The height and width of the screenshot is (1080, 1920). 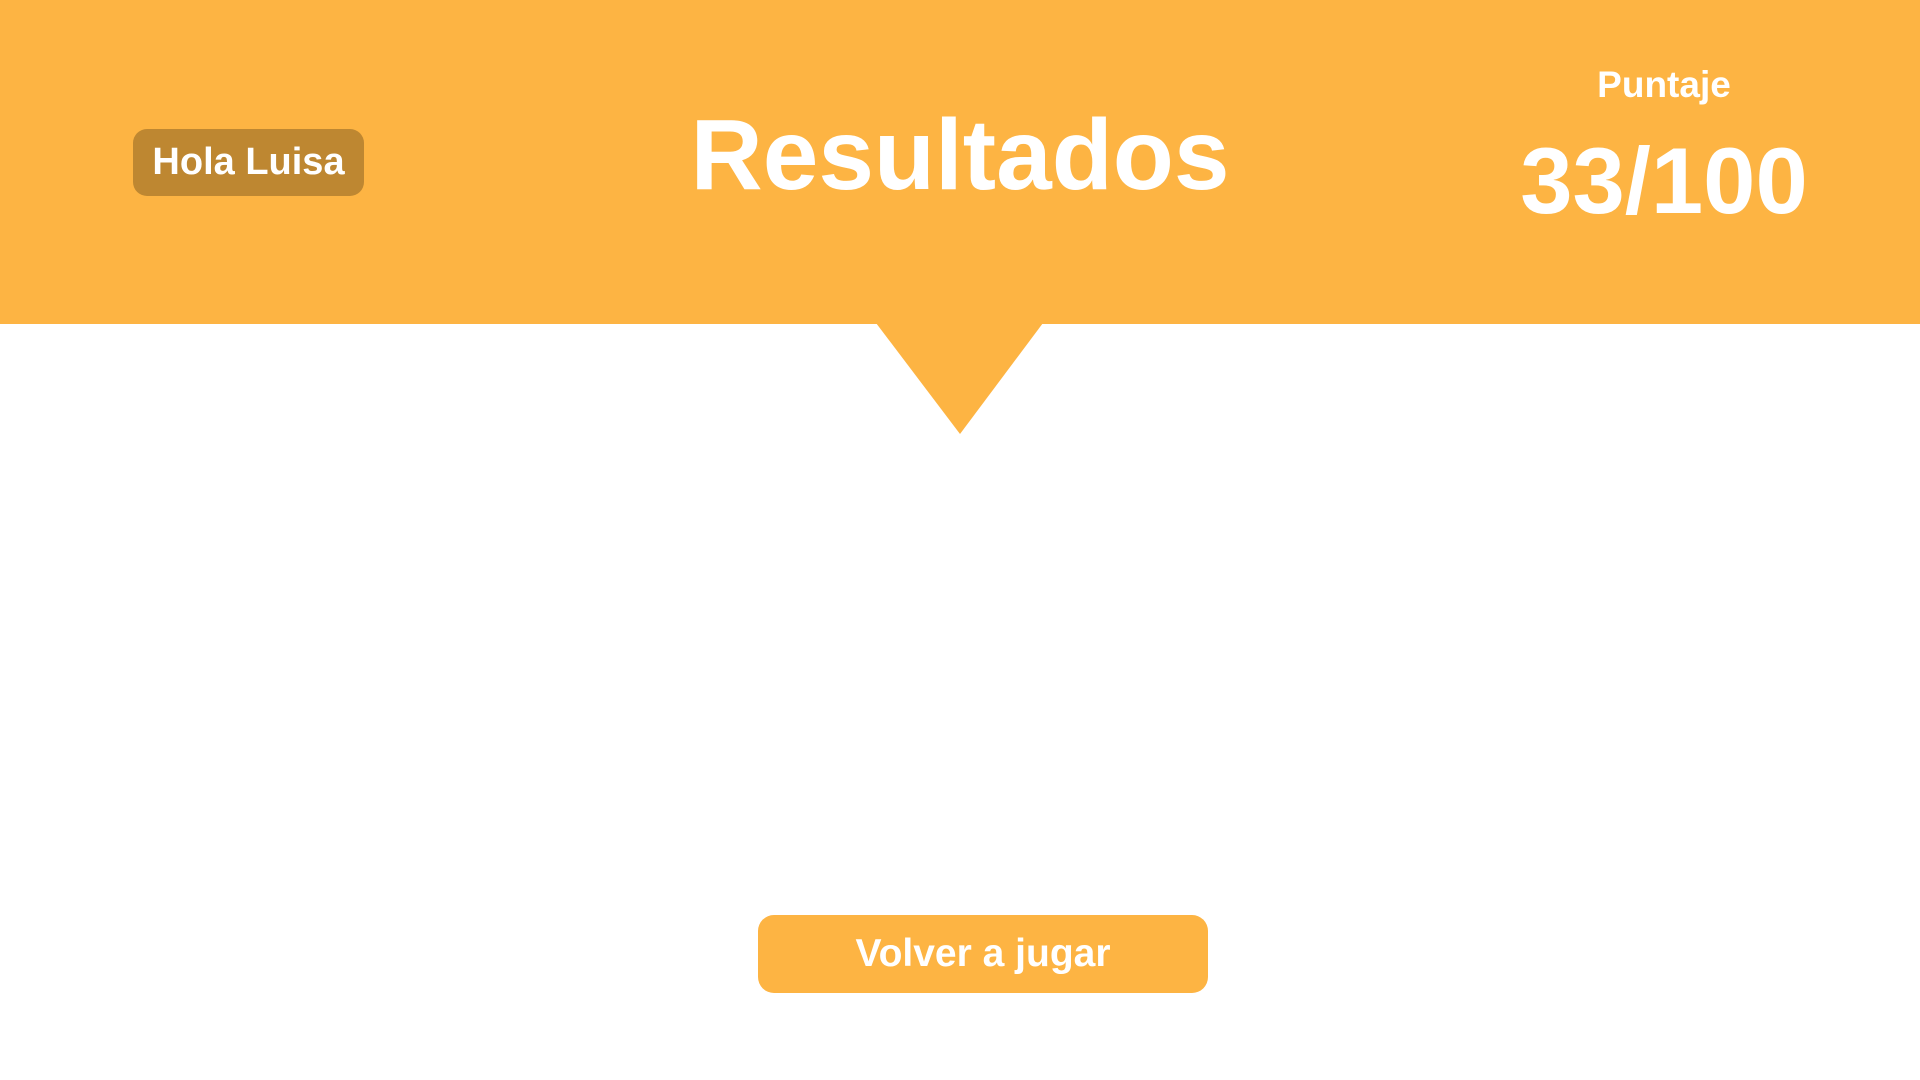 I want to click on header-pointer-triangle, so click(x=959, y=378).